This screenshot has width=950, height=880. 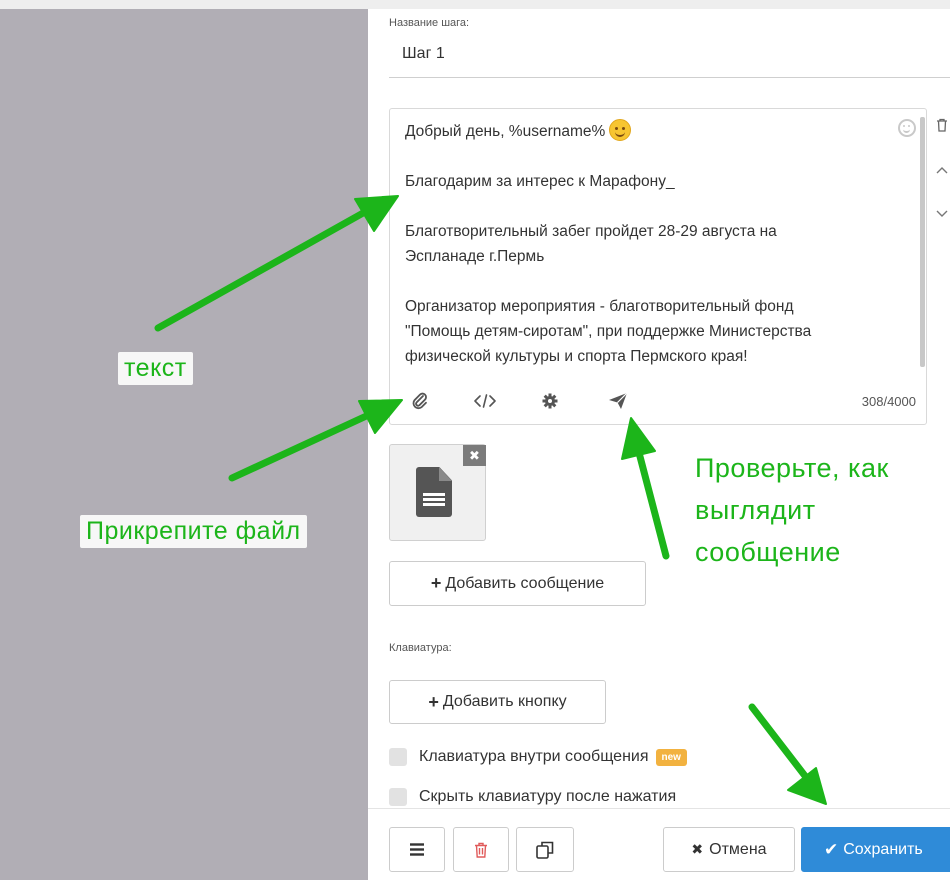 I want to click on message-side-controls, so click(x=943, y=184).